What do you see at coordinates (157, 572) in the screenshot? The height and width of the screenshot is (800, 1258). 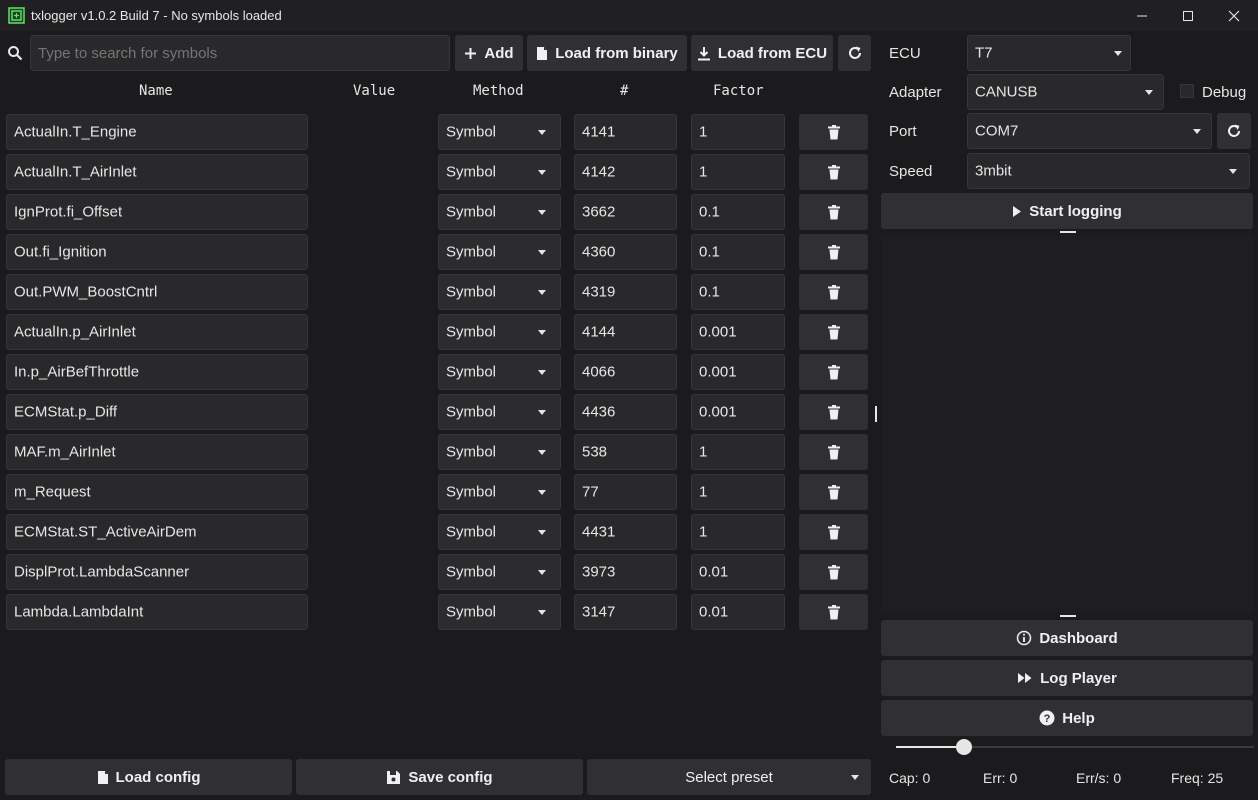 I see `symbol-name-field: DisplProt.LambdaScanner` at bounding box center [157, 572].